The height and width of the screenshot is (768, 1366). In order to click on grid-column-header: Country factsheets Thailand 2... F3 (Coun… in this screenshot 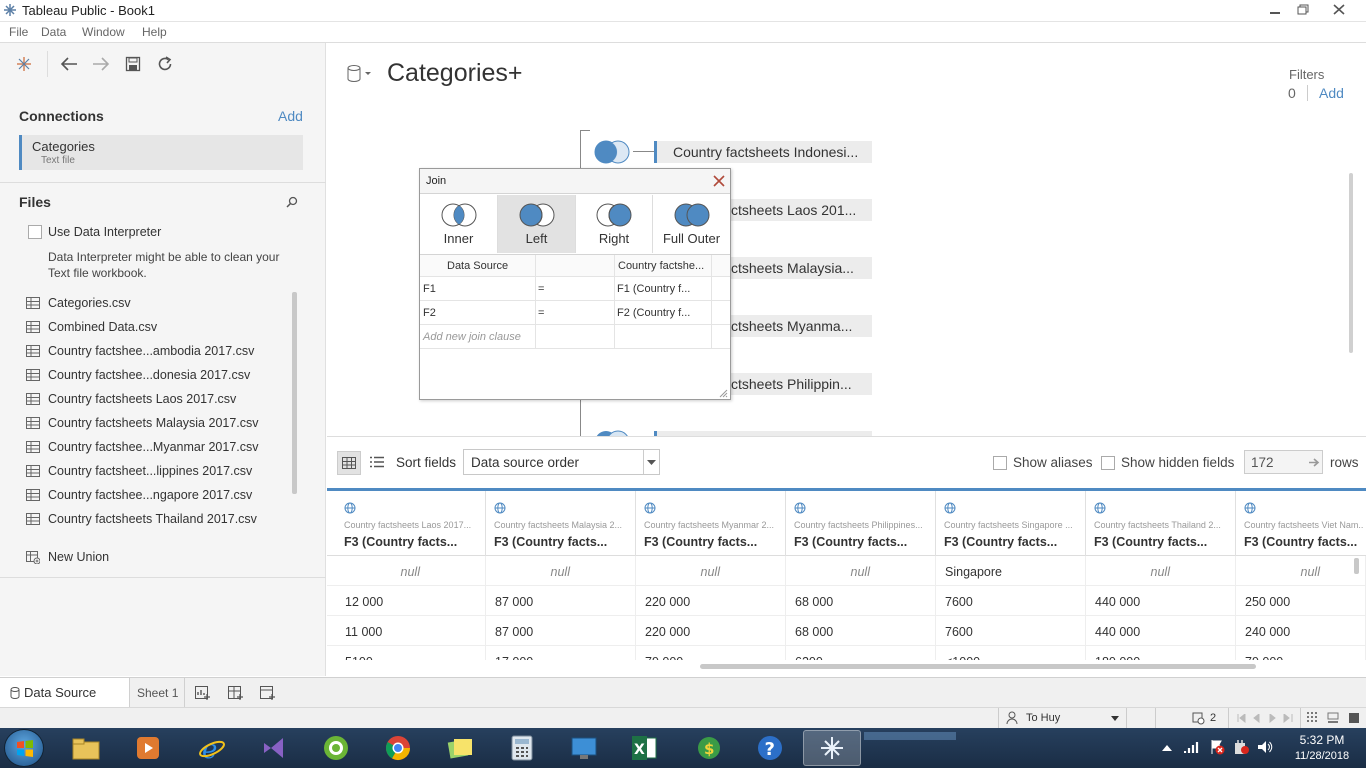, I will do `click(1161, 524)`.